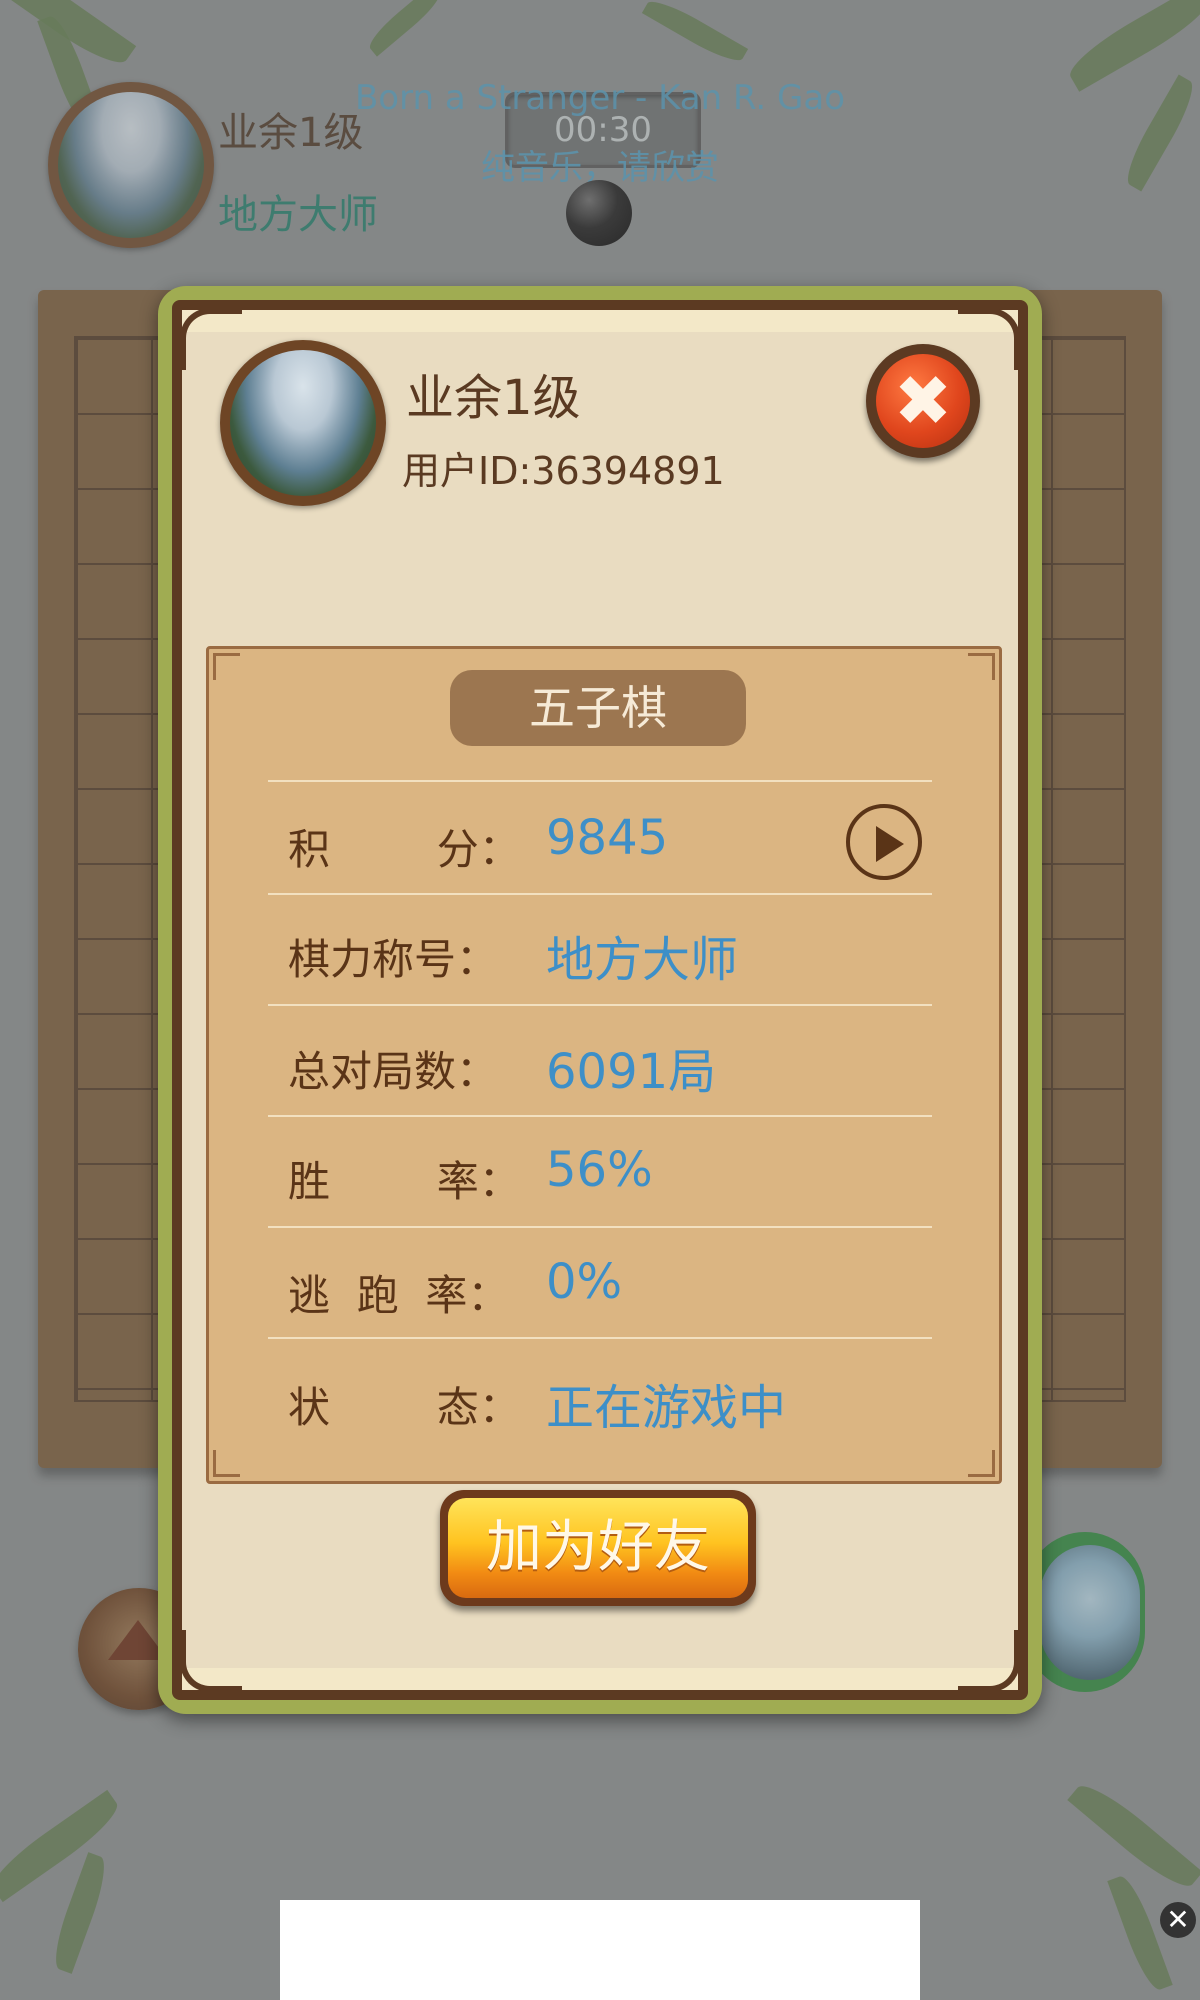 This screenshot has height=2000, width=1200. I want to click on score-label: 积 分：, so click(404, 849).